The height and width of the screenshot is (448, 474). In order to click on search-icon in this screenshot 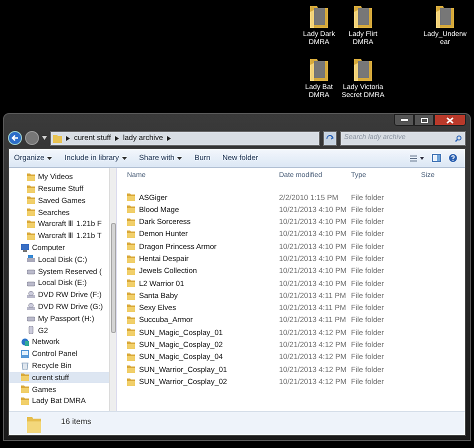, I will do `click(458, 138)`.